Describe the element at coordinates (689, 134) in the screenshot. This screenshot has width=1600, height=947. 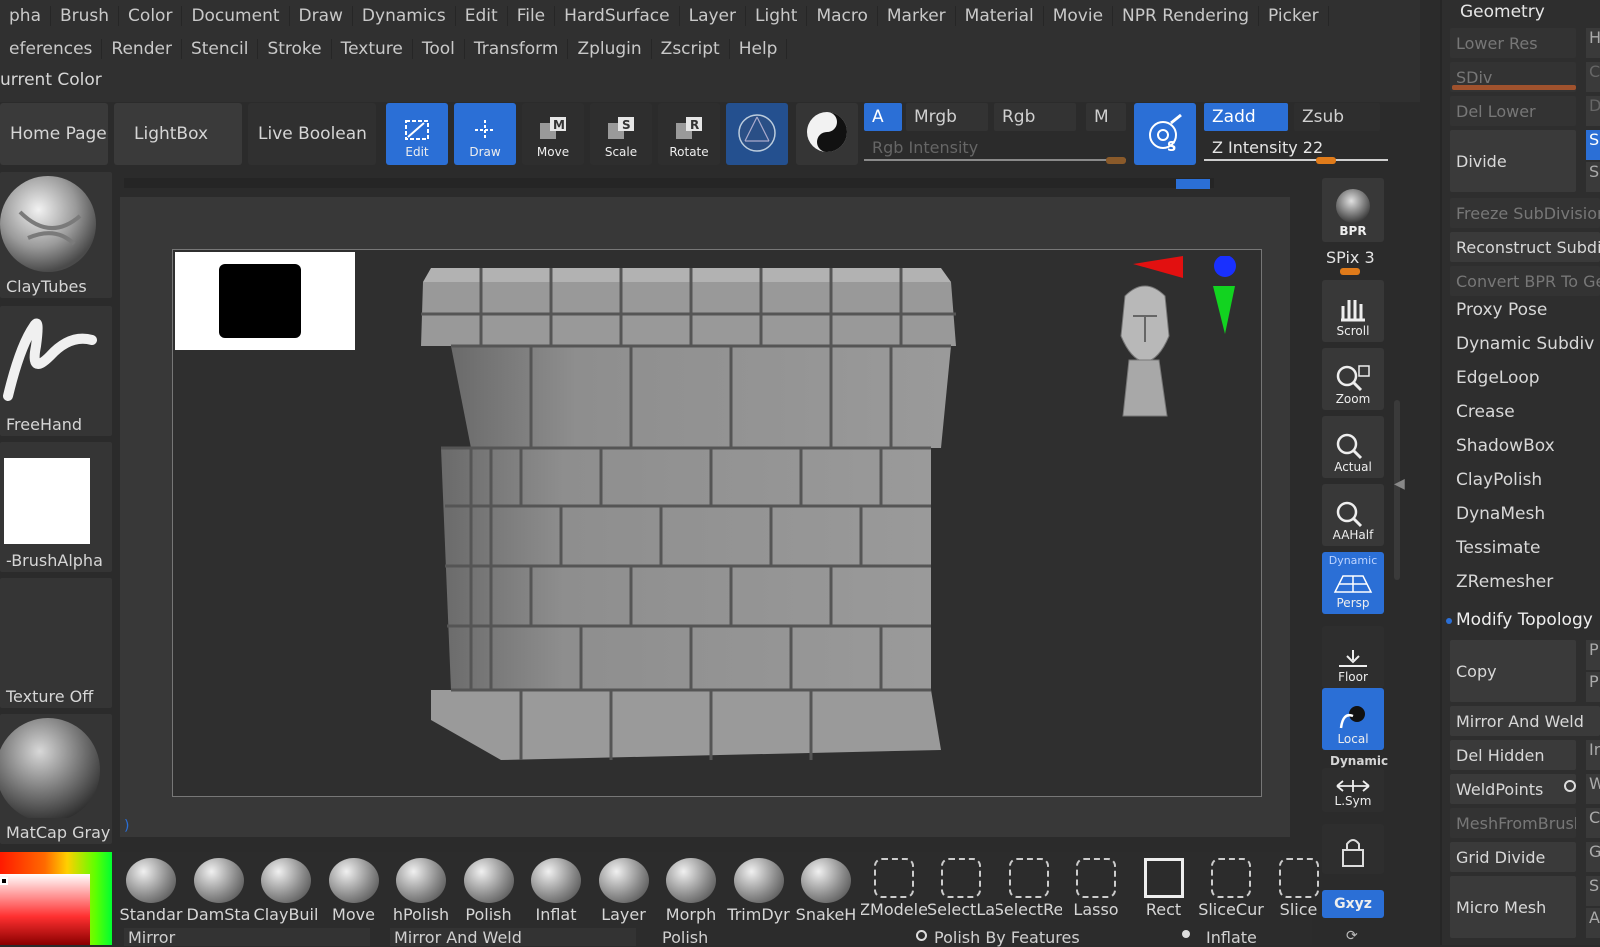
I see `rotate-tool-button: R Rotate` at that location.